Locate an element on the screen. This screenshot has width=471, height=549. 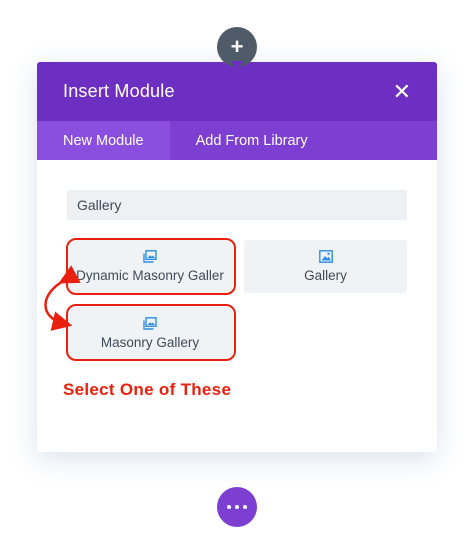
more-options-button is located at coordinates (237, 507).